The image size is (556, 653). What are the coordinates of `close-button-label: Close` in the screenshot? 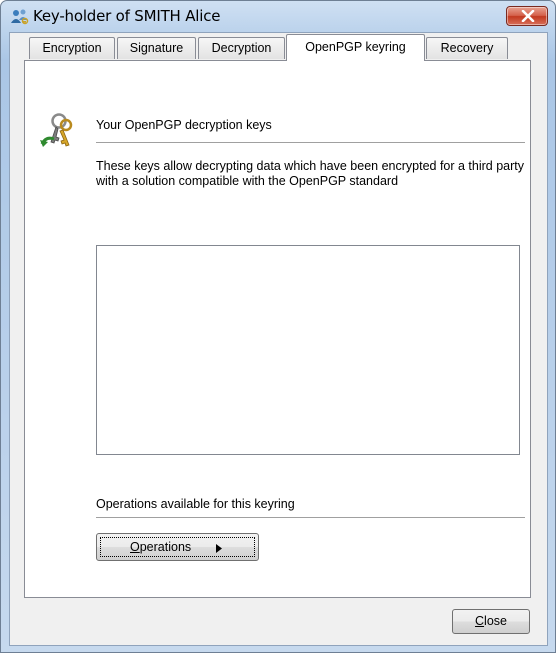 It's located at (491, 621).